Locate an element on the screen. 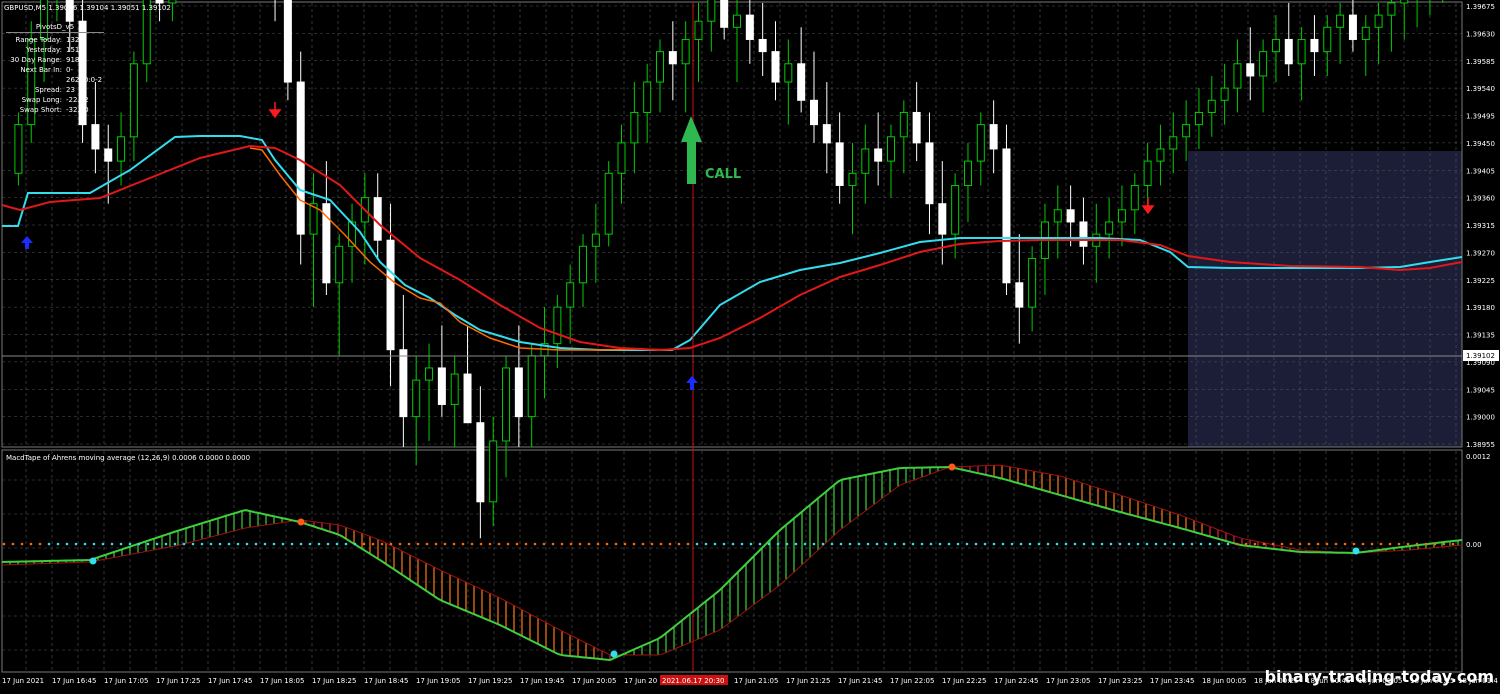 This screenshot has height=694, width=1500. info-value: 0-26250:0-2 is located at coordinates (84, 75).